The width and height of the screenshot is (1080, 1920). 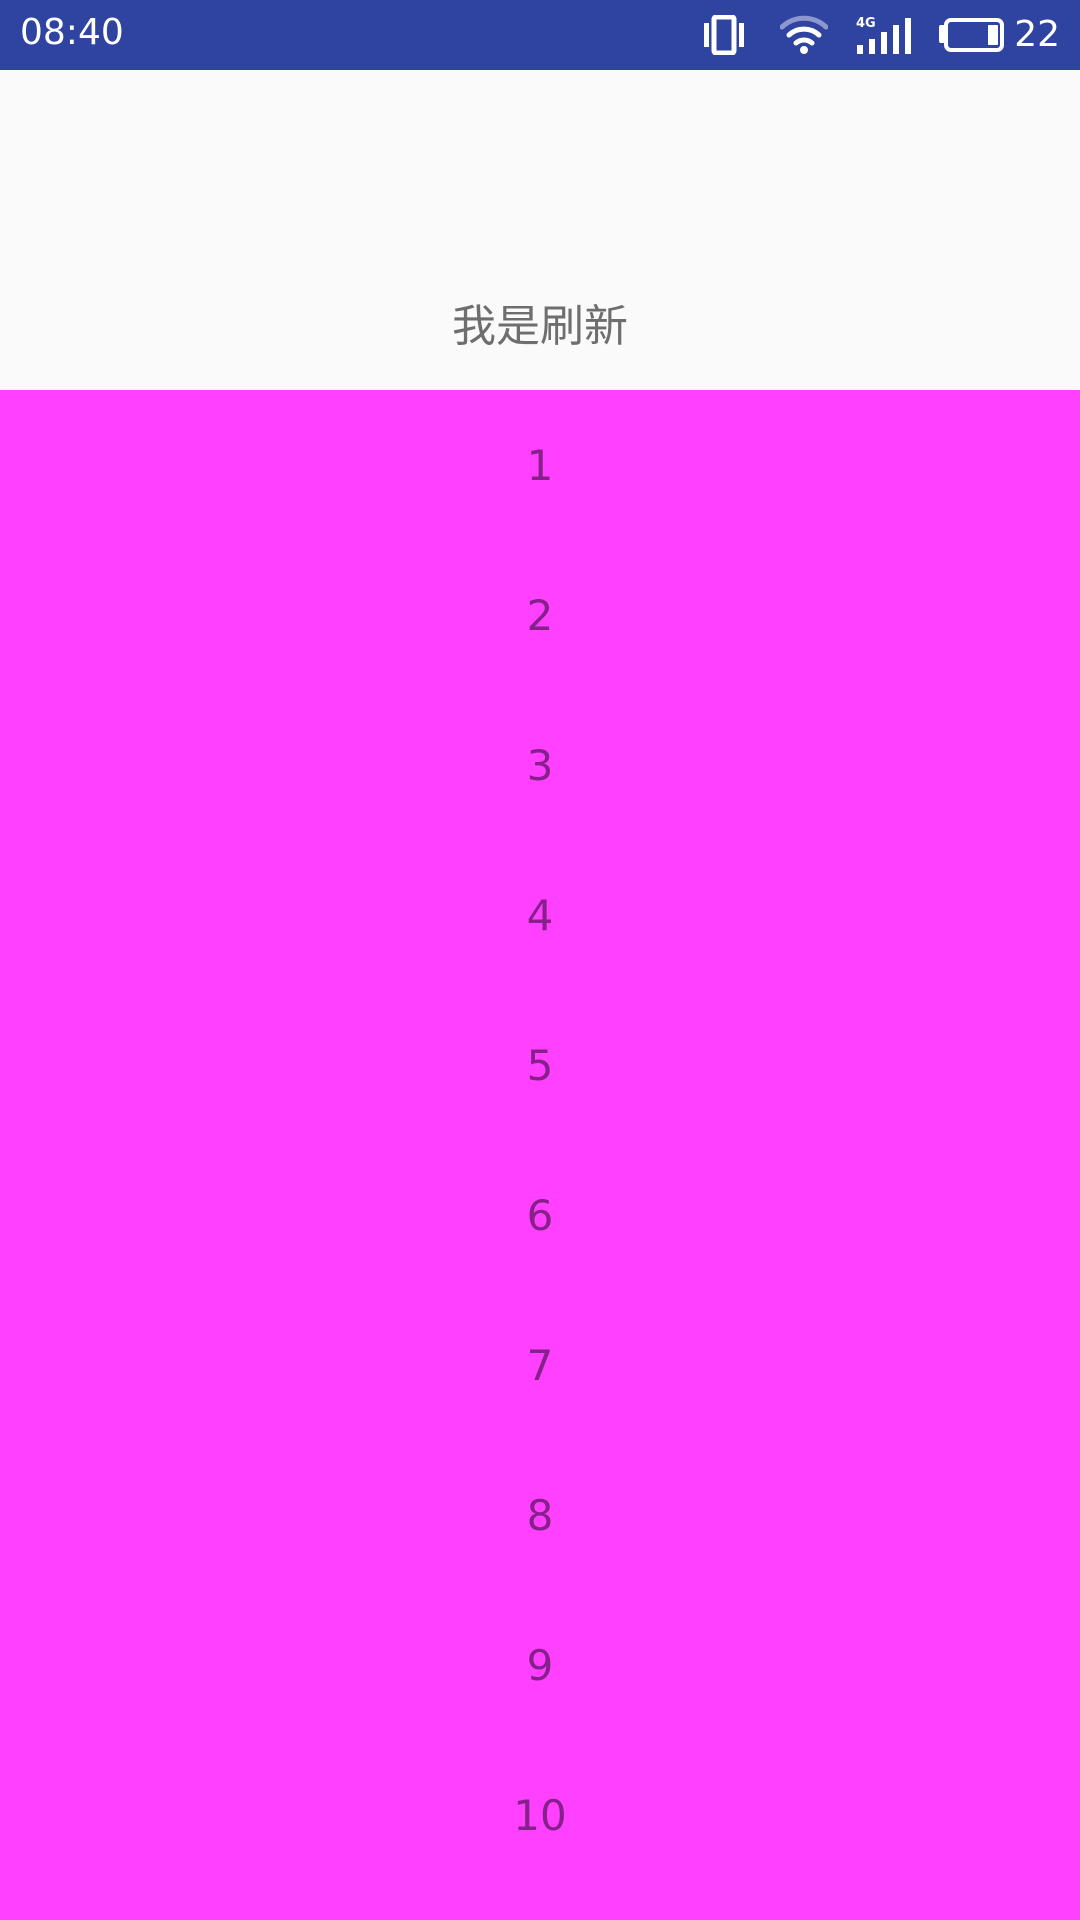 I want to click on network-type-label: 4G, so click(x=866, y=23).